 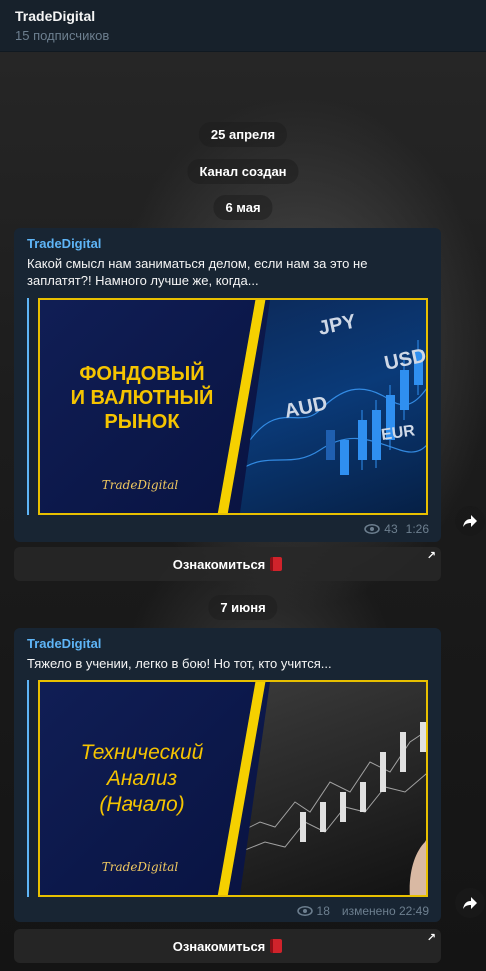 I want to click on date-separator: 25 апреля, so click(x=243, y=134).